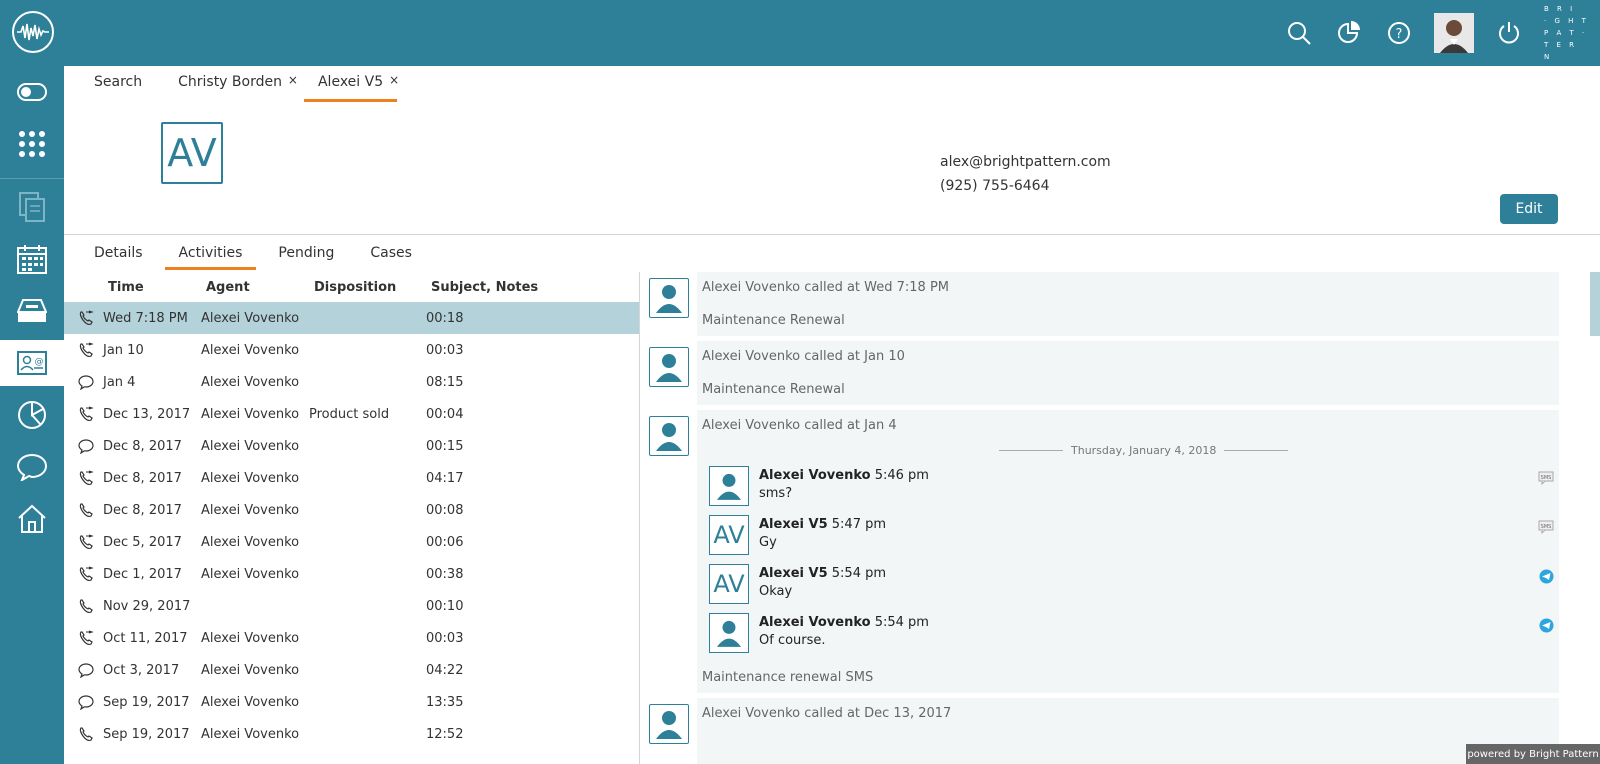 The height and width of the screenshot is (764, 1600). I want to click on svg-text: SMS, so click(1546, 478).